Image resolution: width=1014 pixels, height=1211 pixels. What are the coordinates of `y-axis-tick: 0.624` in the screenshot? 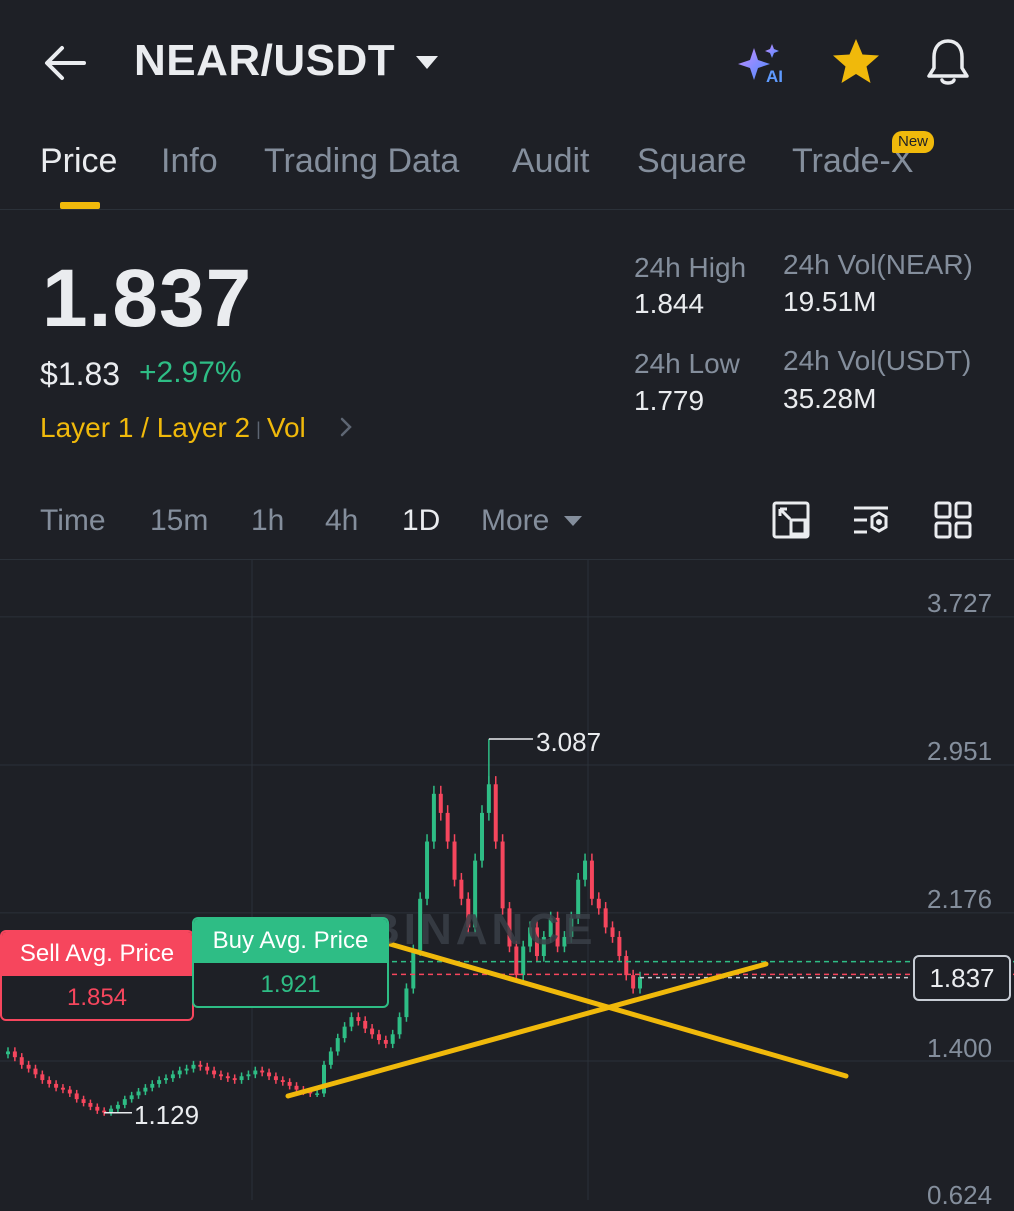 It's located at (960, 1195).